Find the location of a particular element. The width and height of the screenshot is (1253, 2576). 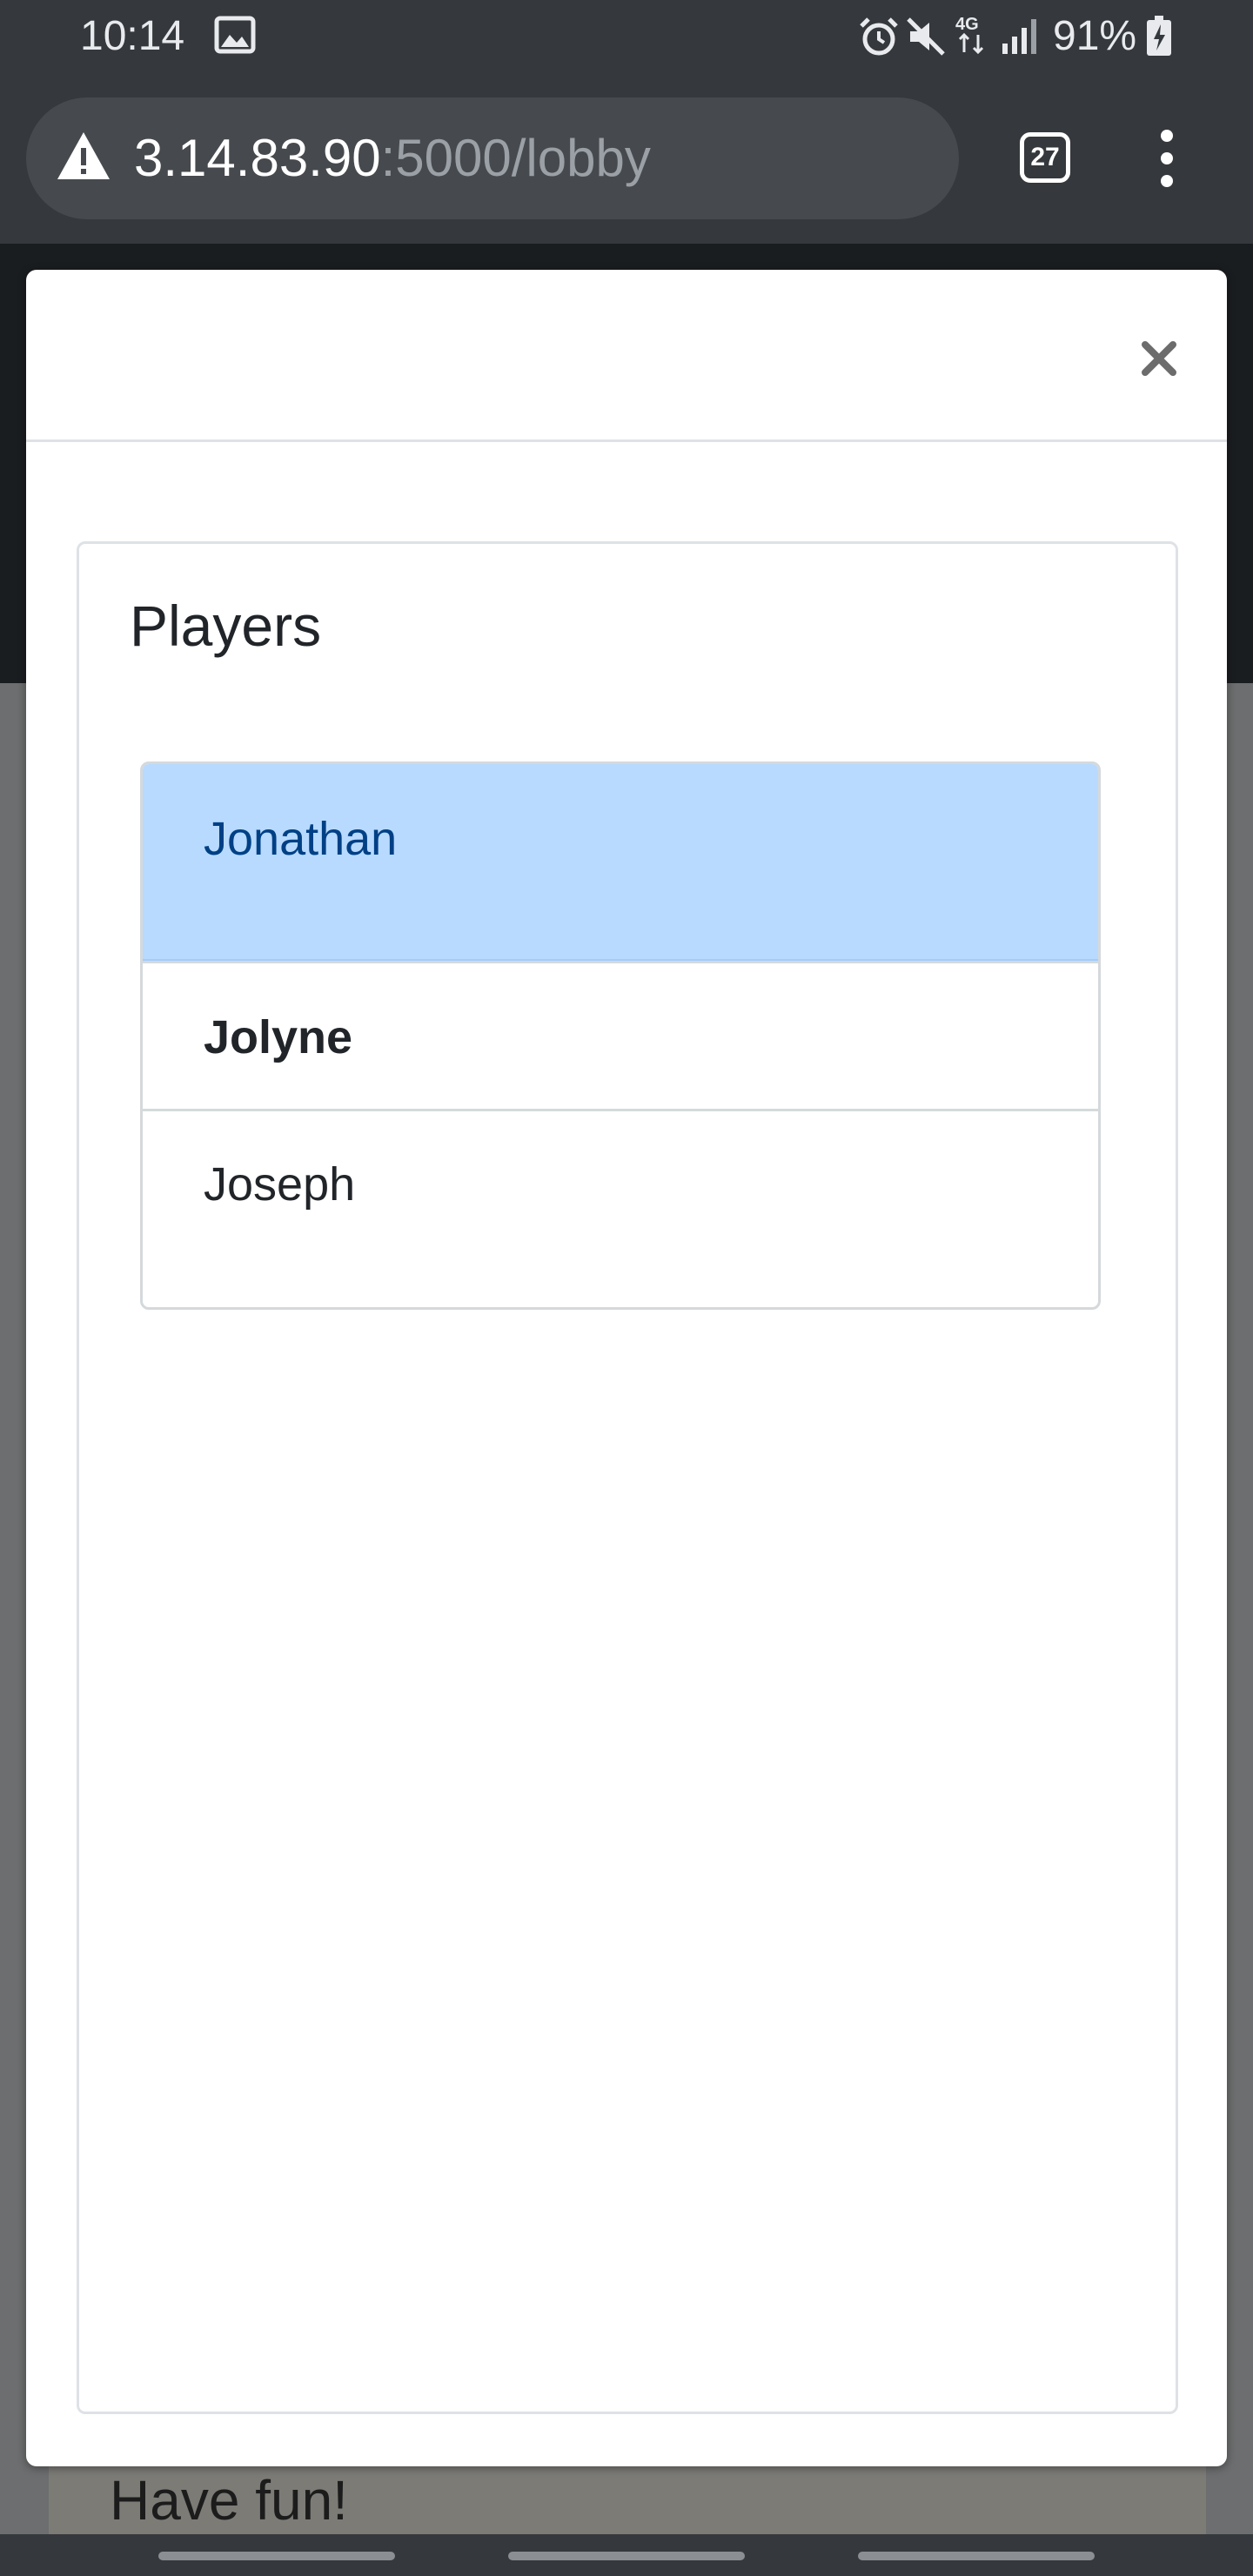

status-bar: 10:14 4G 91% is located at coordinates (626, 37).